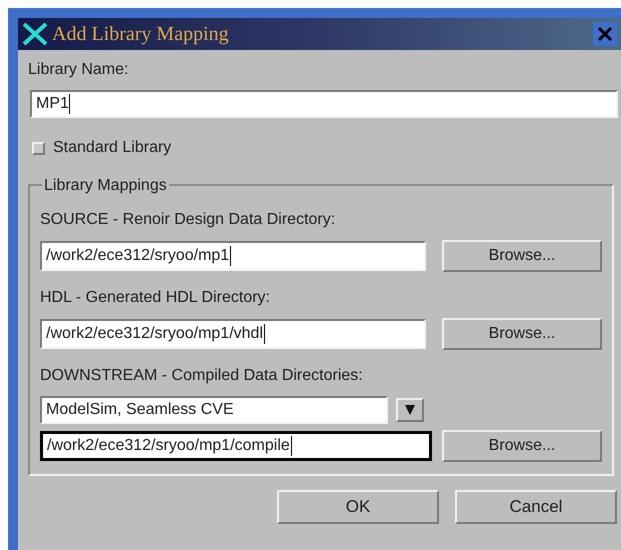 This screenshot has width=621, height=550. What do you see at coordinates (141, 34) in the screenshot?
I see `window-title: Add Library Mapping` at bounding box center [141, 34].